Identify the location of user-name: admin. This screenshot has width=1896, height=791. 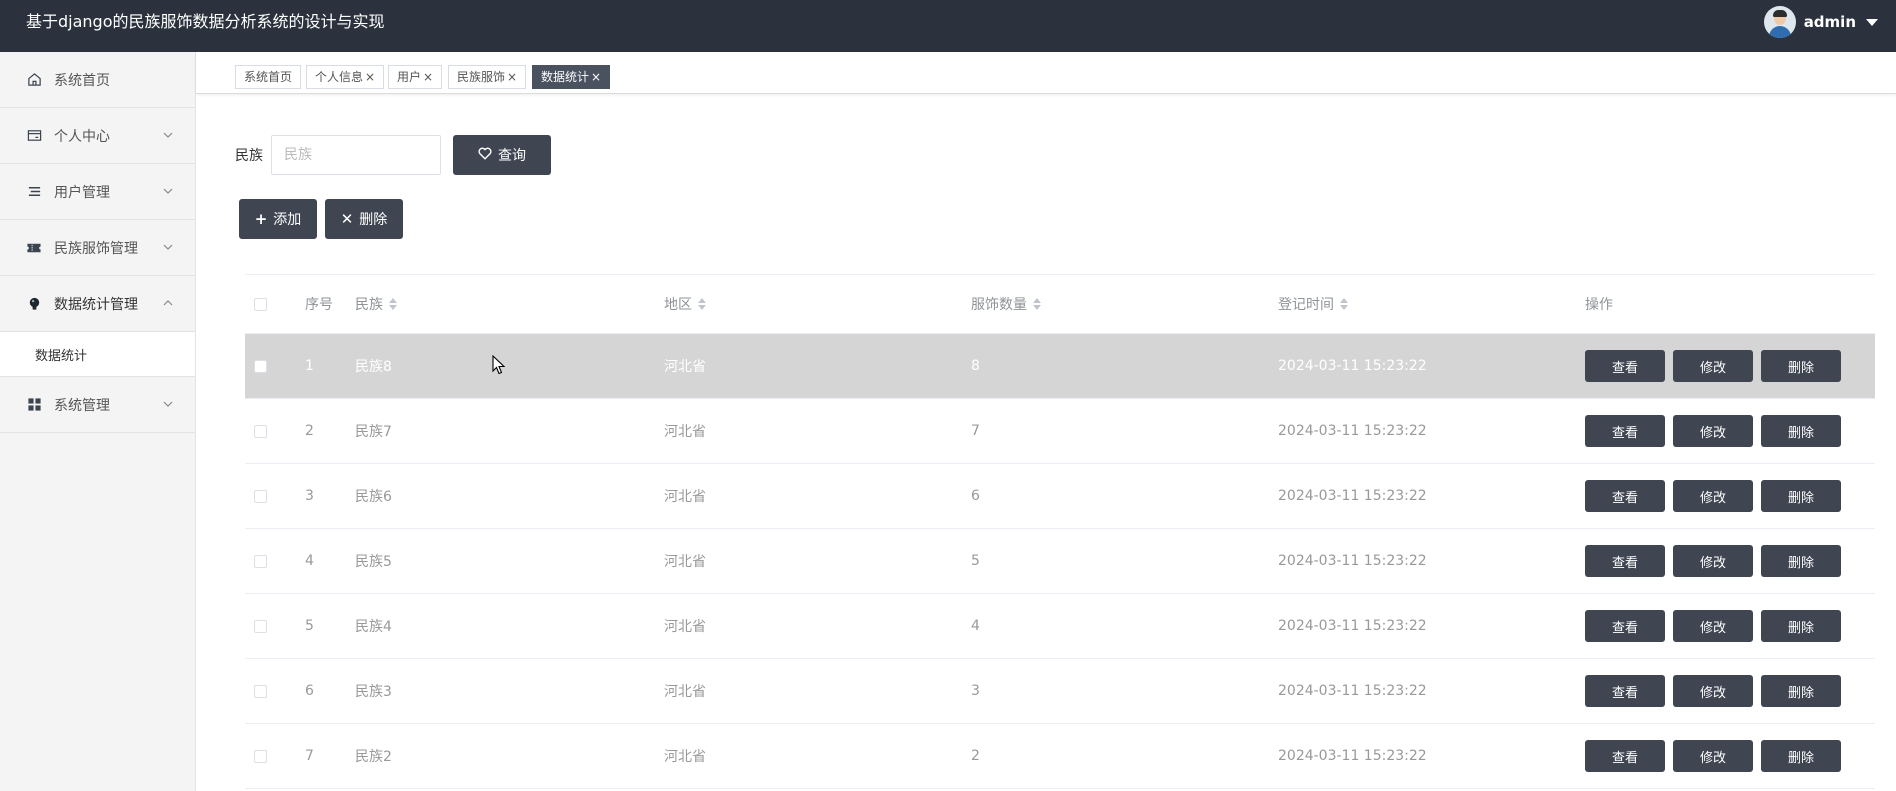
(1830, 22).